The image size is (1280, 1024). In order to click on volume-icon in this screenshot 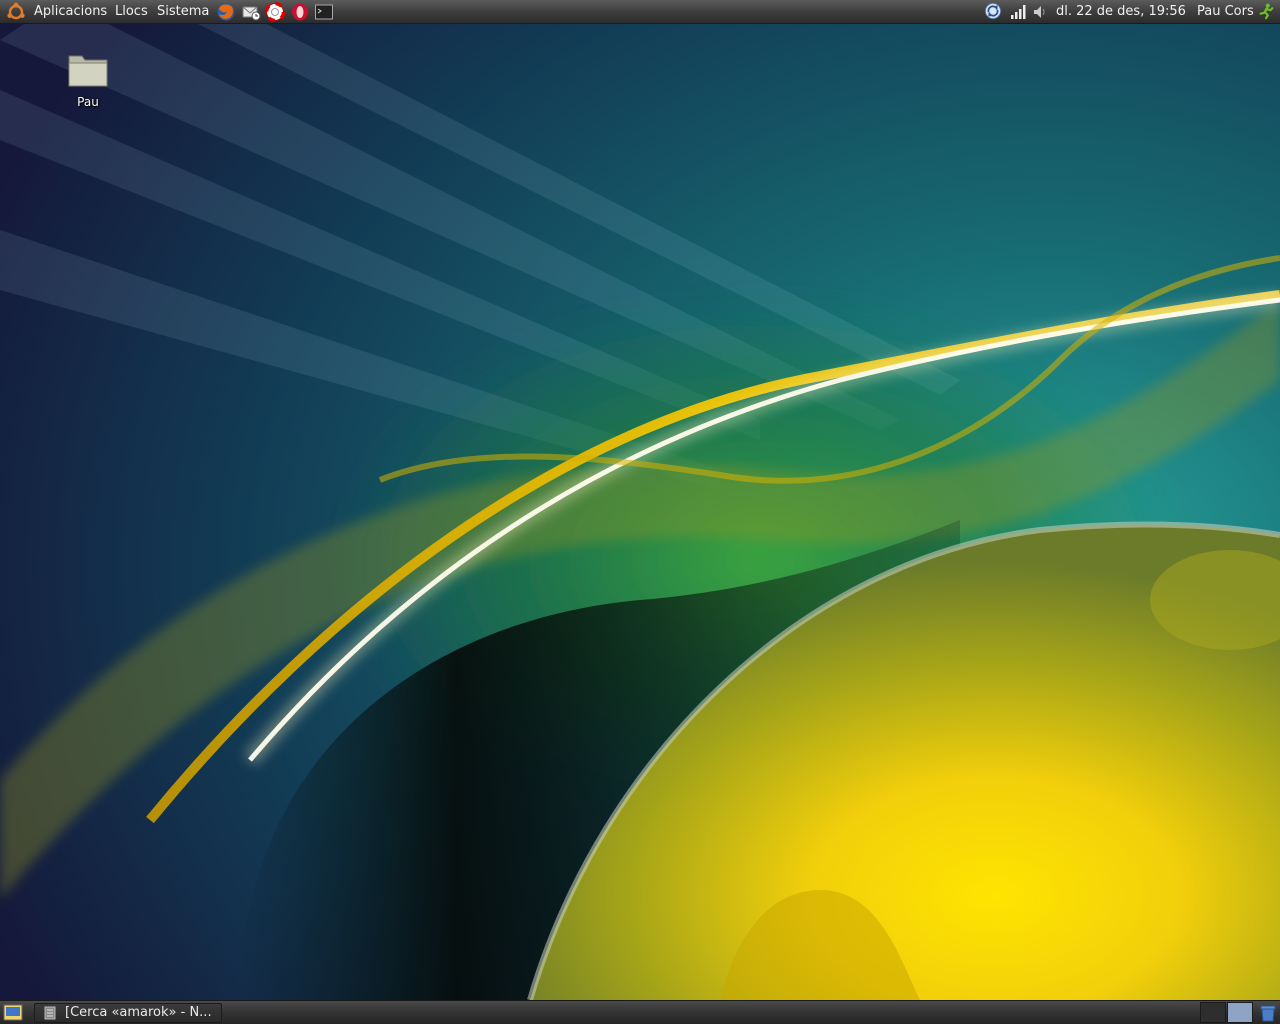, I will do `click(1041, 12)`.